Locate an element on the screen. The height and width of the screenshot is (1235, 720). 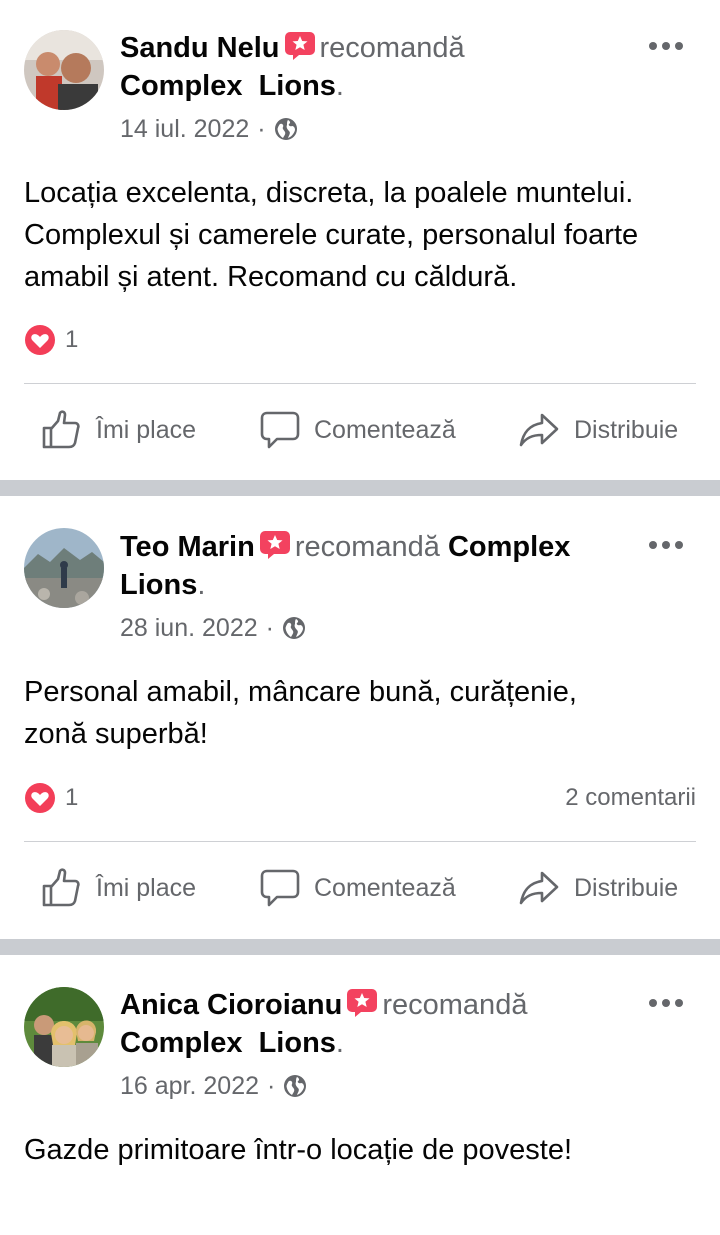
author-name: Anica Cioroianu is located at coordinates (231, 1005).